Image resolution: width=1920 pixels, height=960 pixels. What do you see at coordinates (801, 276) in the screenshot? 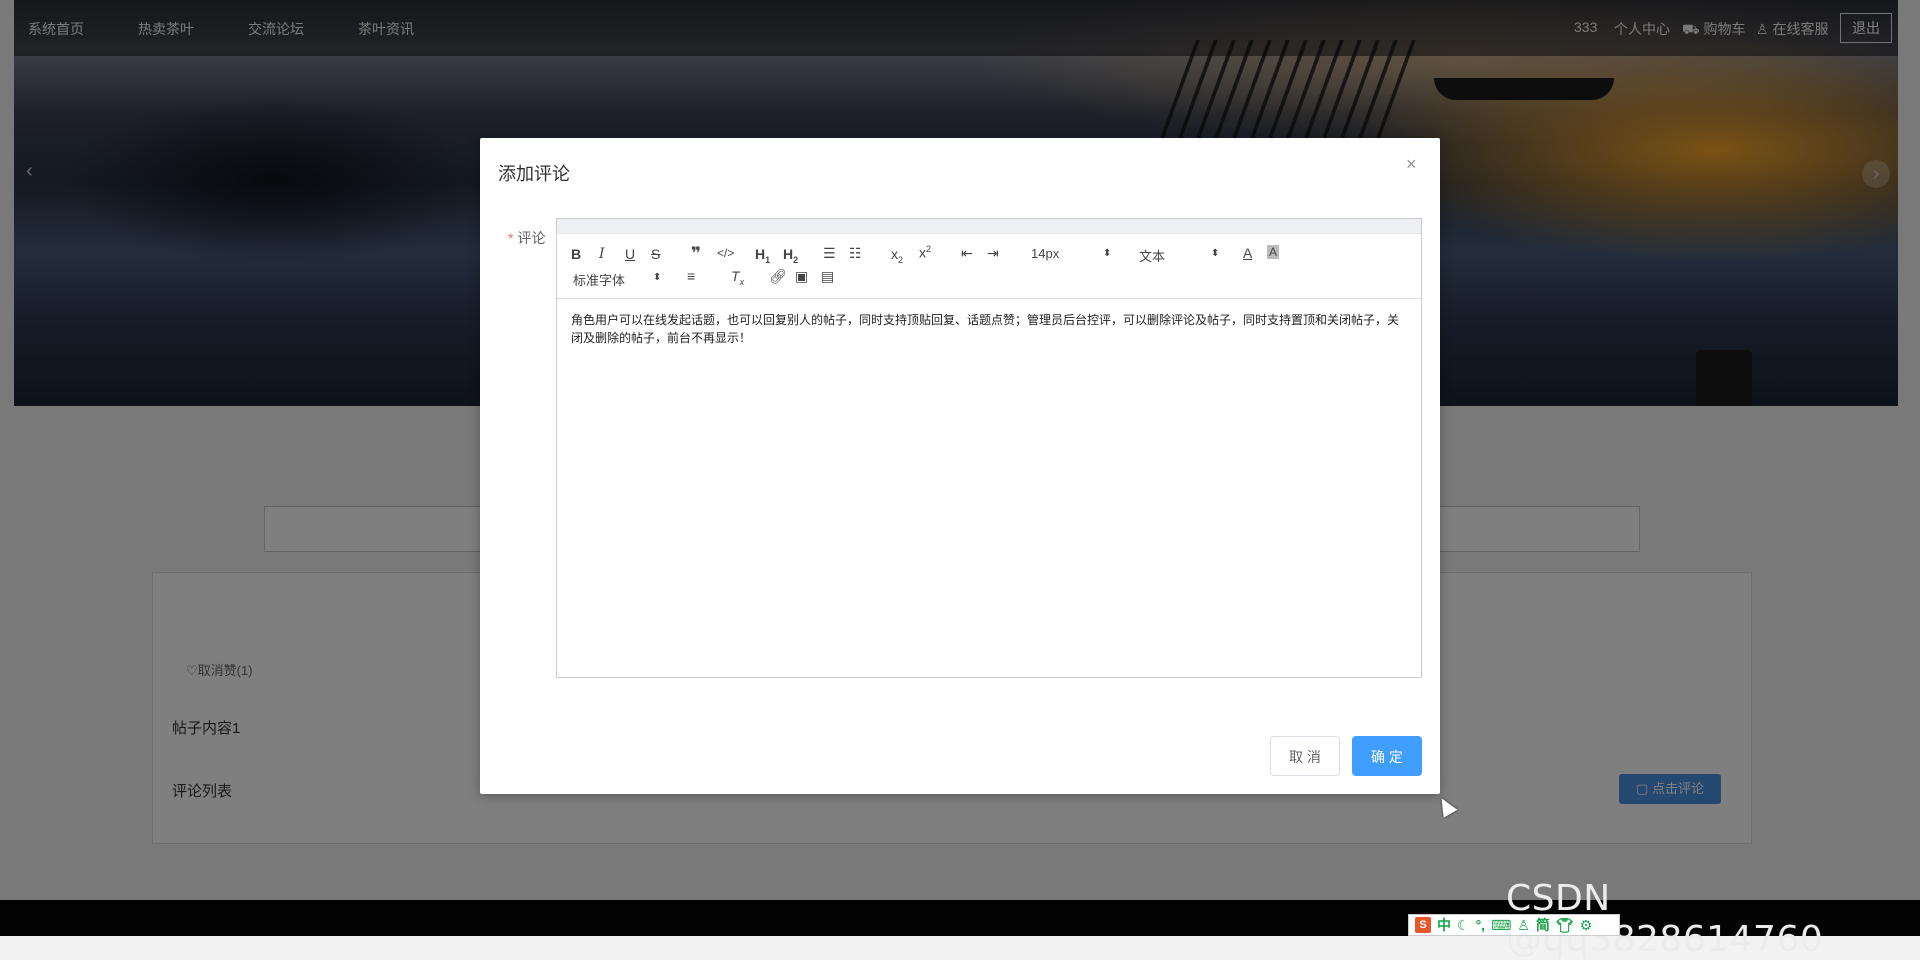
I see `image-icon: ▣` at bounding box center [801, 276].